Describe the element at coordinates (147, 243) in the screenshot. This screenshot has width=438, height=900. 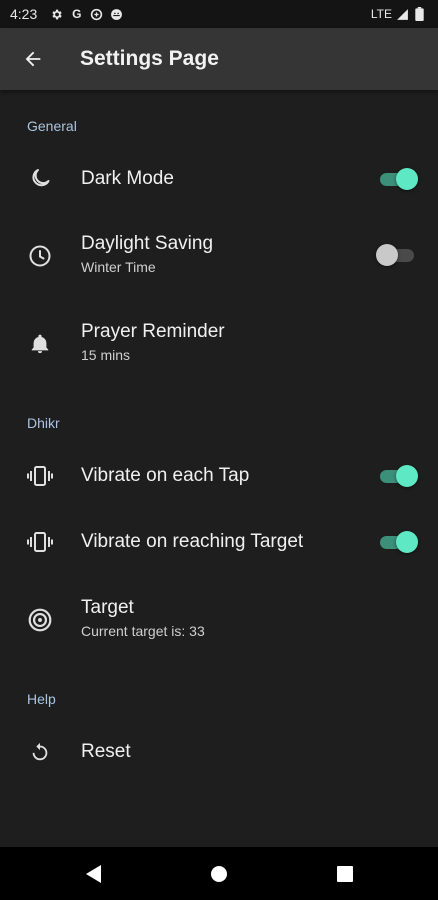
I see `daylight-saving-label: Daylight Saving` at that location.